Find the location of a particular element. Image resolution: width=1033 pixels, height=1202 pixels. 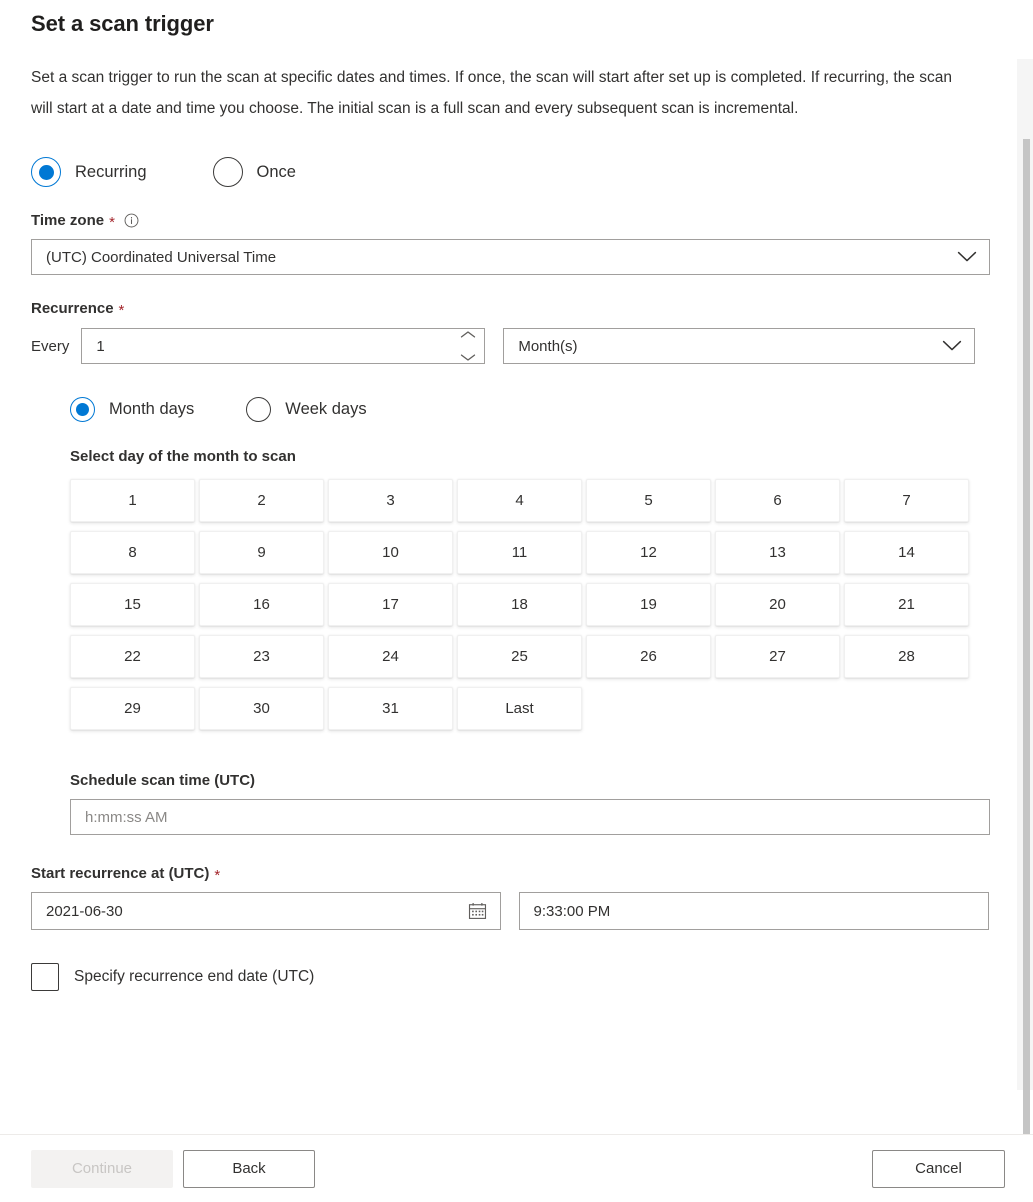

day-cell: 27 is located at coordinates (777, 656).